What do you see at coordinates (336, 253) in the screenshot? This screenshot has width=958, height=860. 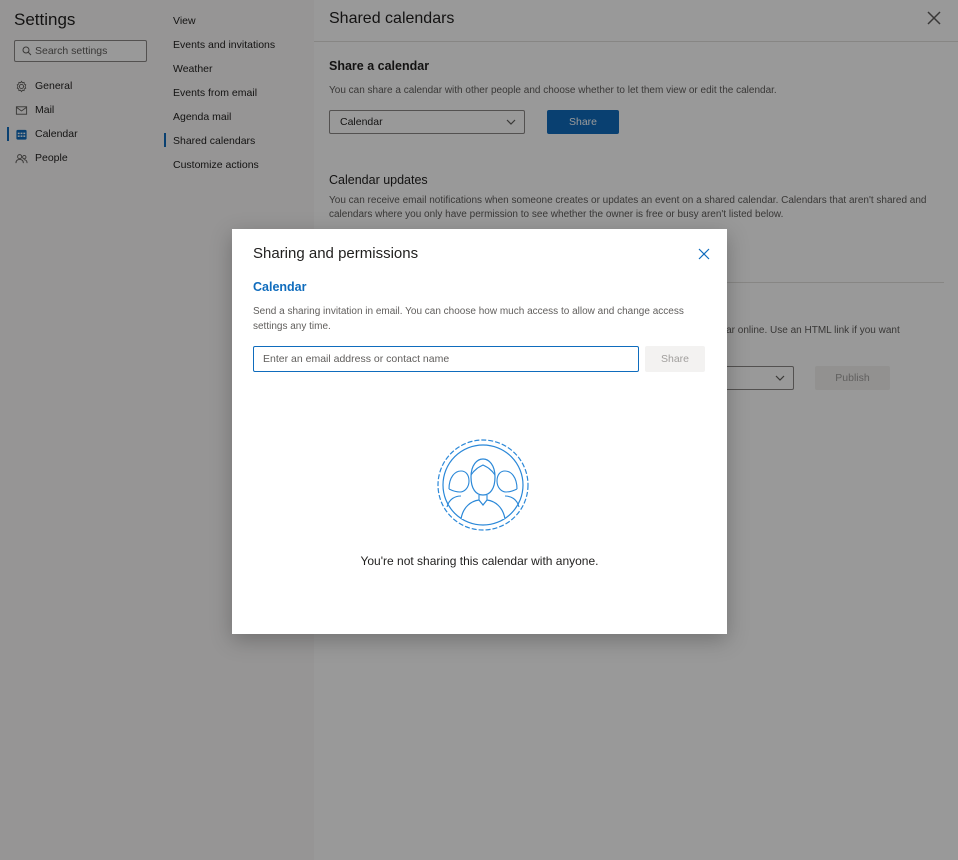 I see `dialog-title: Sharing and permissions` at bounding box center [336, 253].